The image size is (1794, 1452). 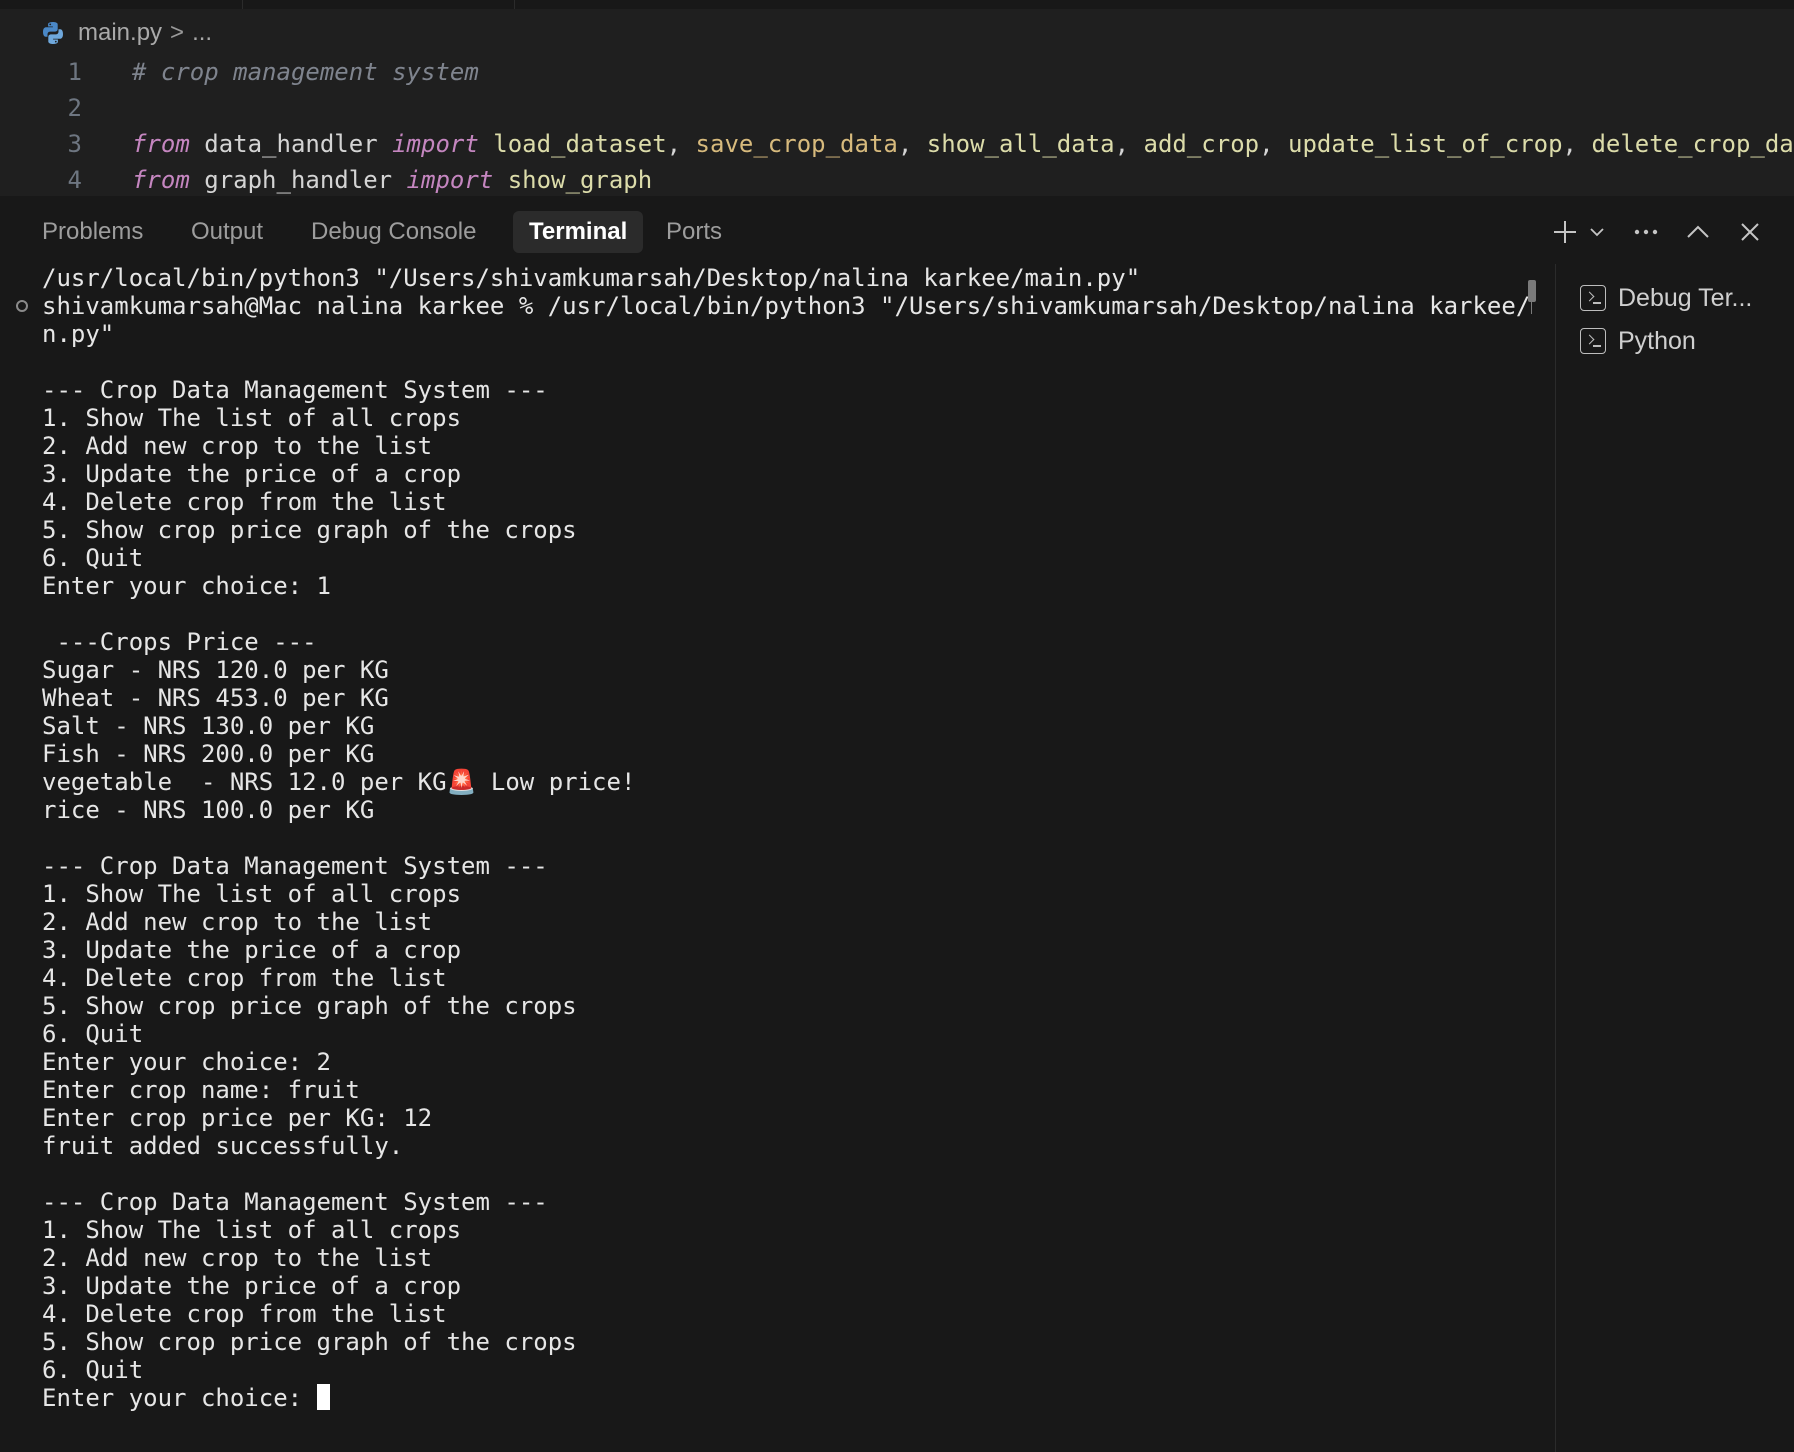 What do you see at coordinates (120, 33) in the screenshot?
I see `breadcrumb-file: main.py` at bounding box center [120, 33].